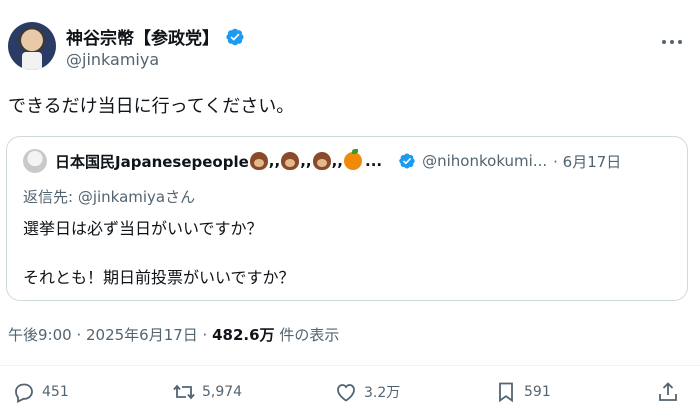 The image size is (700, 417). I want to click on tweet-text: できるだけ当日に行ってください。, so click(151, 106).